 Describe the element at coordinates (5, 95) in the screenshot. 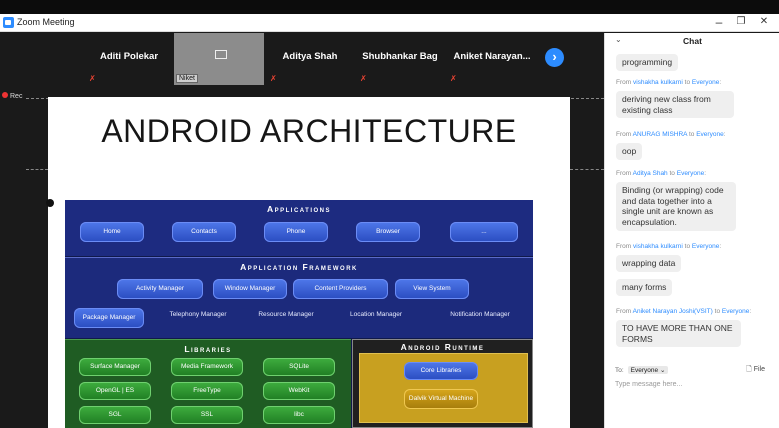

I see `record-dot-icon` at that location.